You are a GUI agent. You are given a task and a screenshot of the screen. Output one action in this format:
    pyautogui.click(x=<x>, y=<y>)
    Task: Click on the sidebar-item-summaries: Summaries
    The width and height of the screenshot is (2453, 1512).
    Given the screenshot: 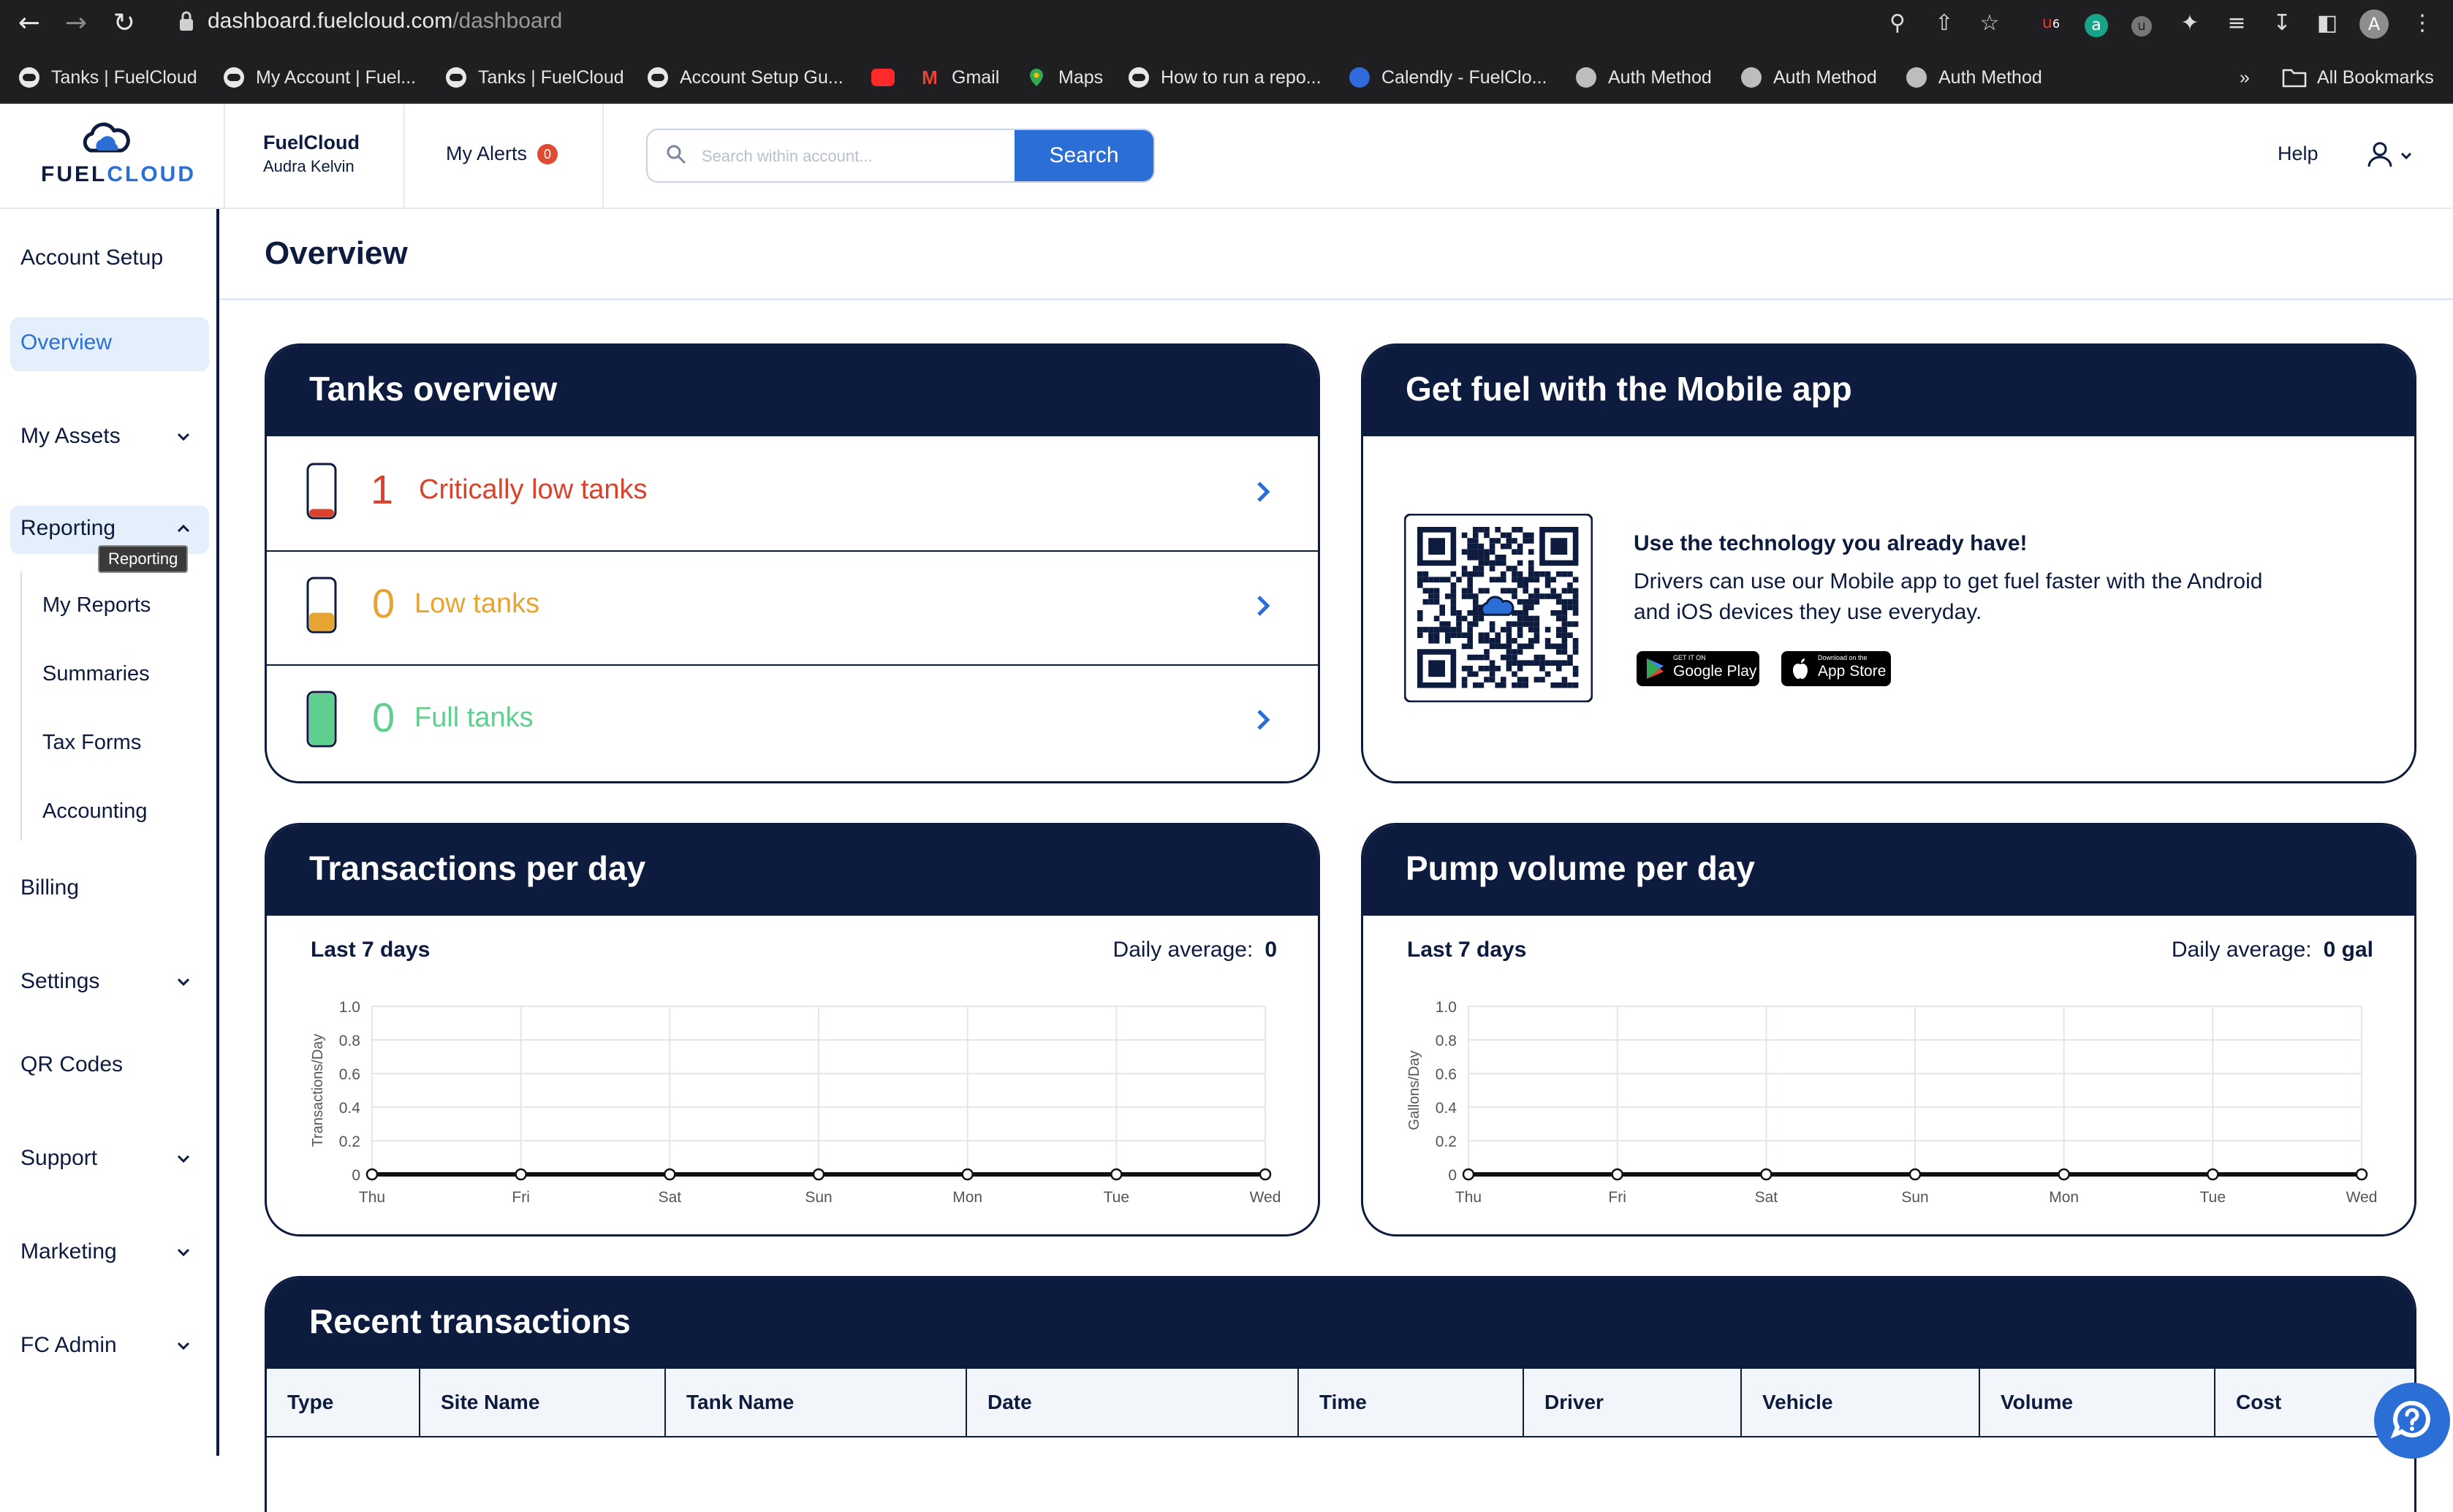 What is the action you would take?
    pyautogui.click(x=96, y=674)
    